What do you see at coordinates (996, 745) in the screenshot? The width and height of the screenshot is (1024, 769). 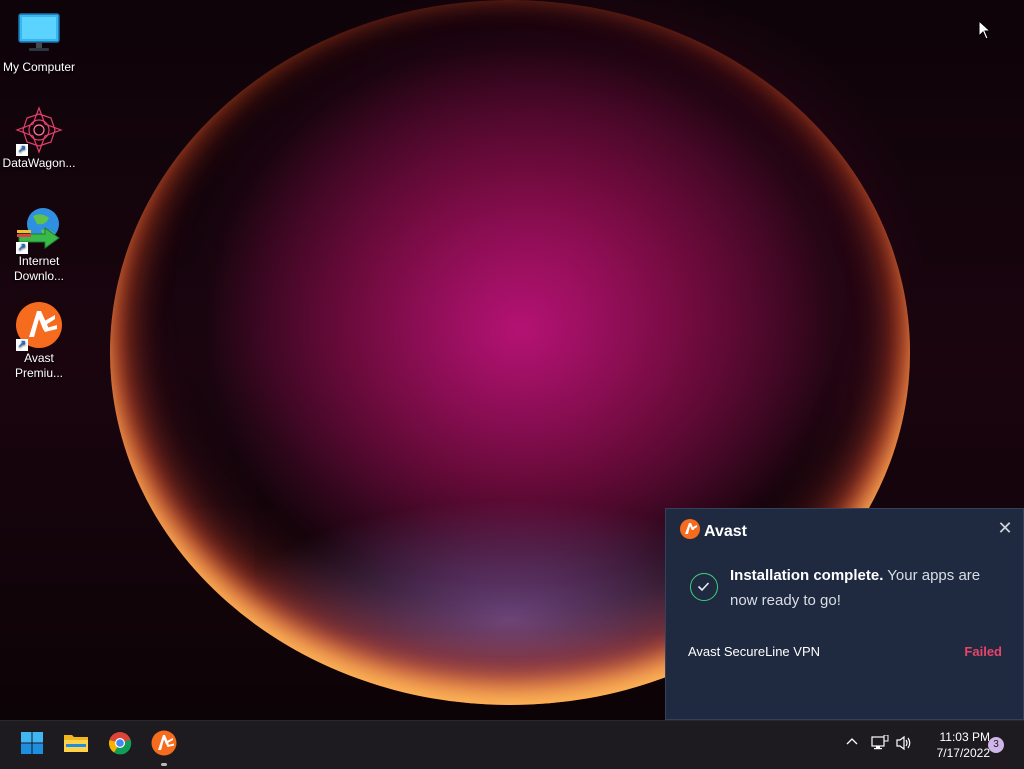 I see `notification-count-badge: 3` at bounding box center [996, 745].